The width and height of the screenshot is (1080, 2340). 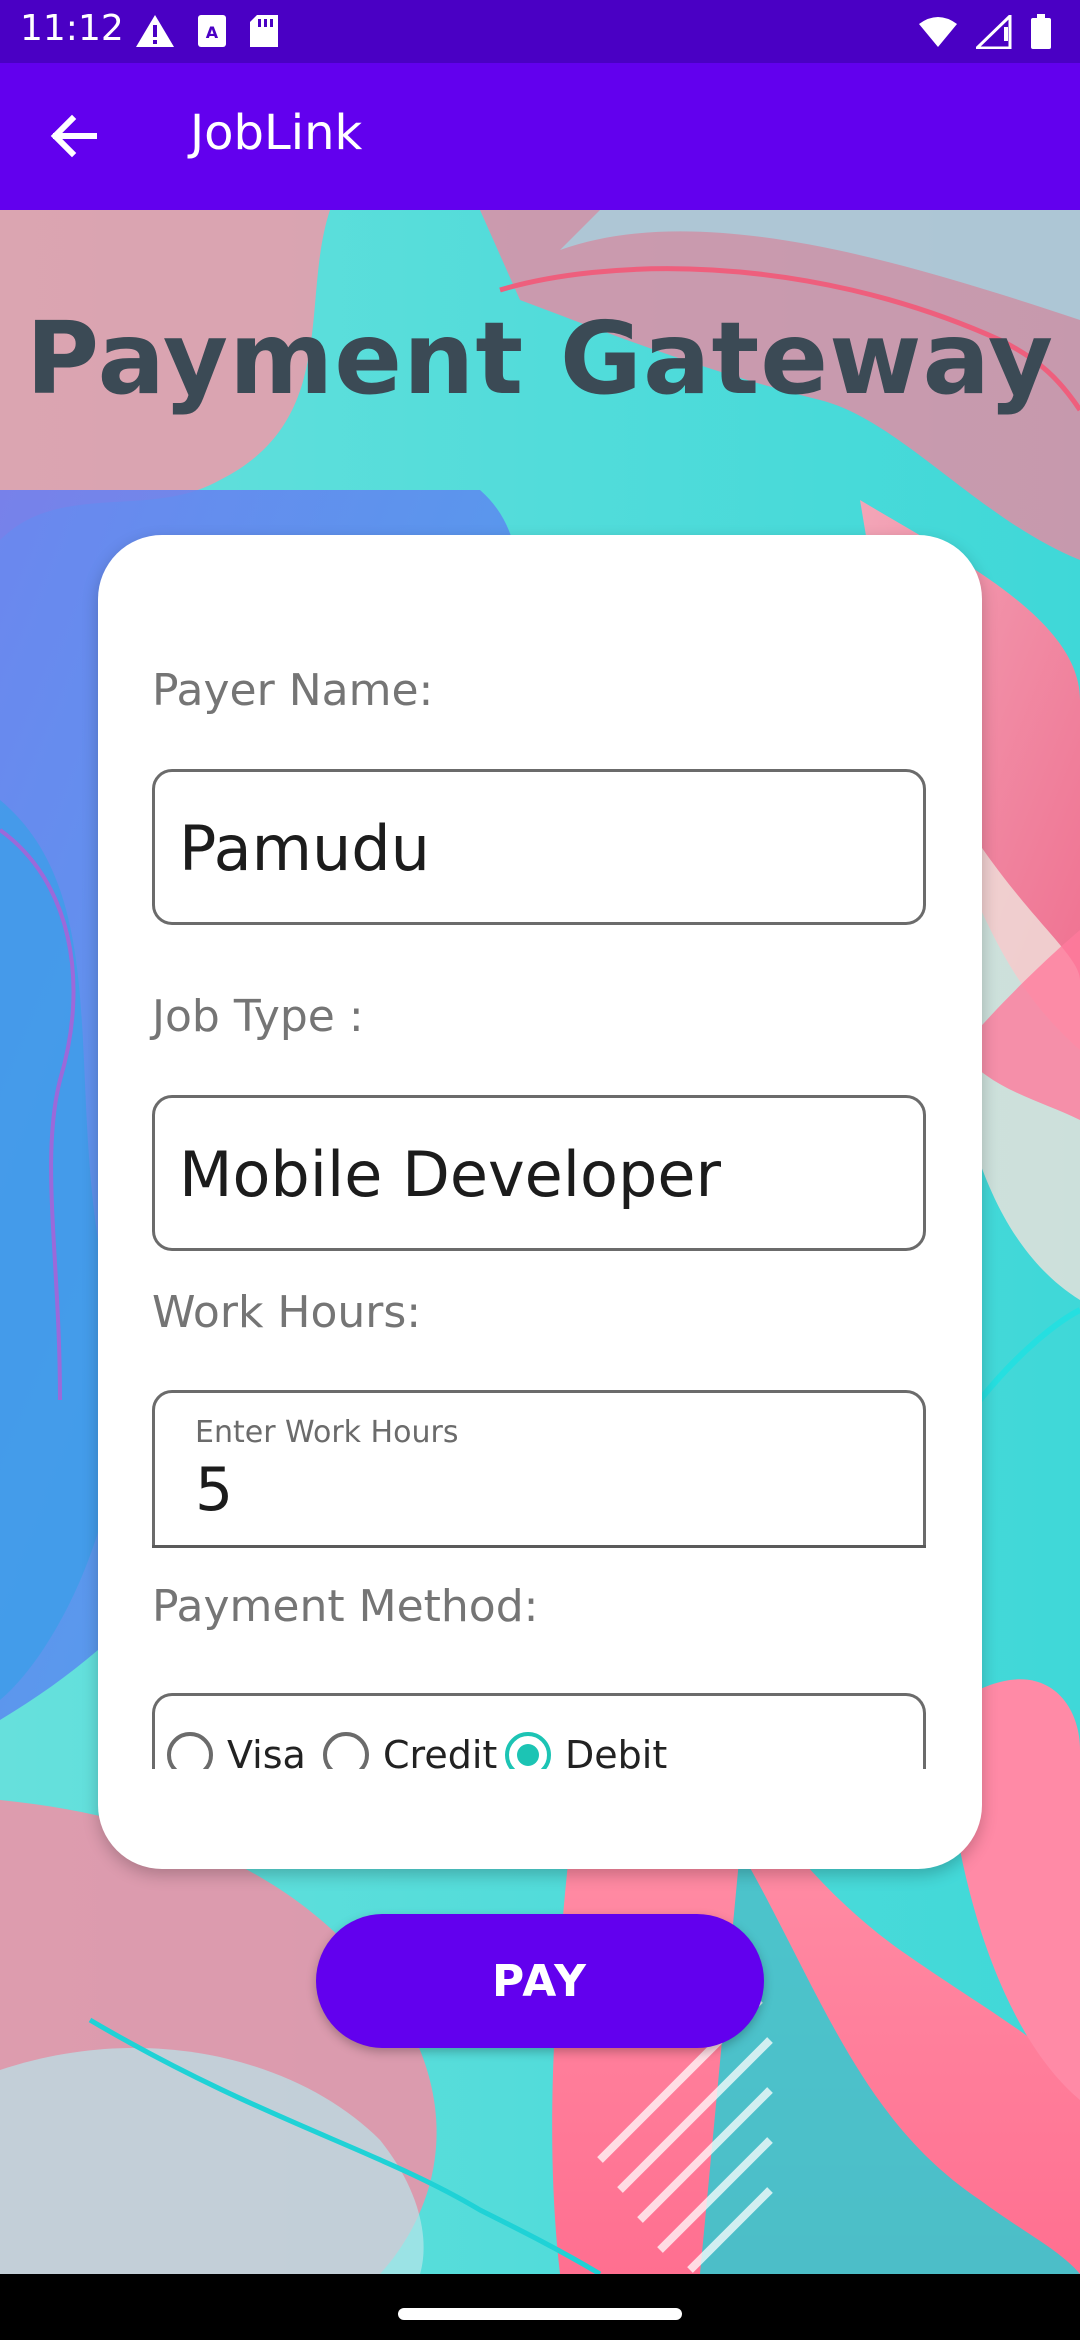 I want to click on payer-name-label: Payer Name:, so click(x=293, y=690).